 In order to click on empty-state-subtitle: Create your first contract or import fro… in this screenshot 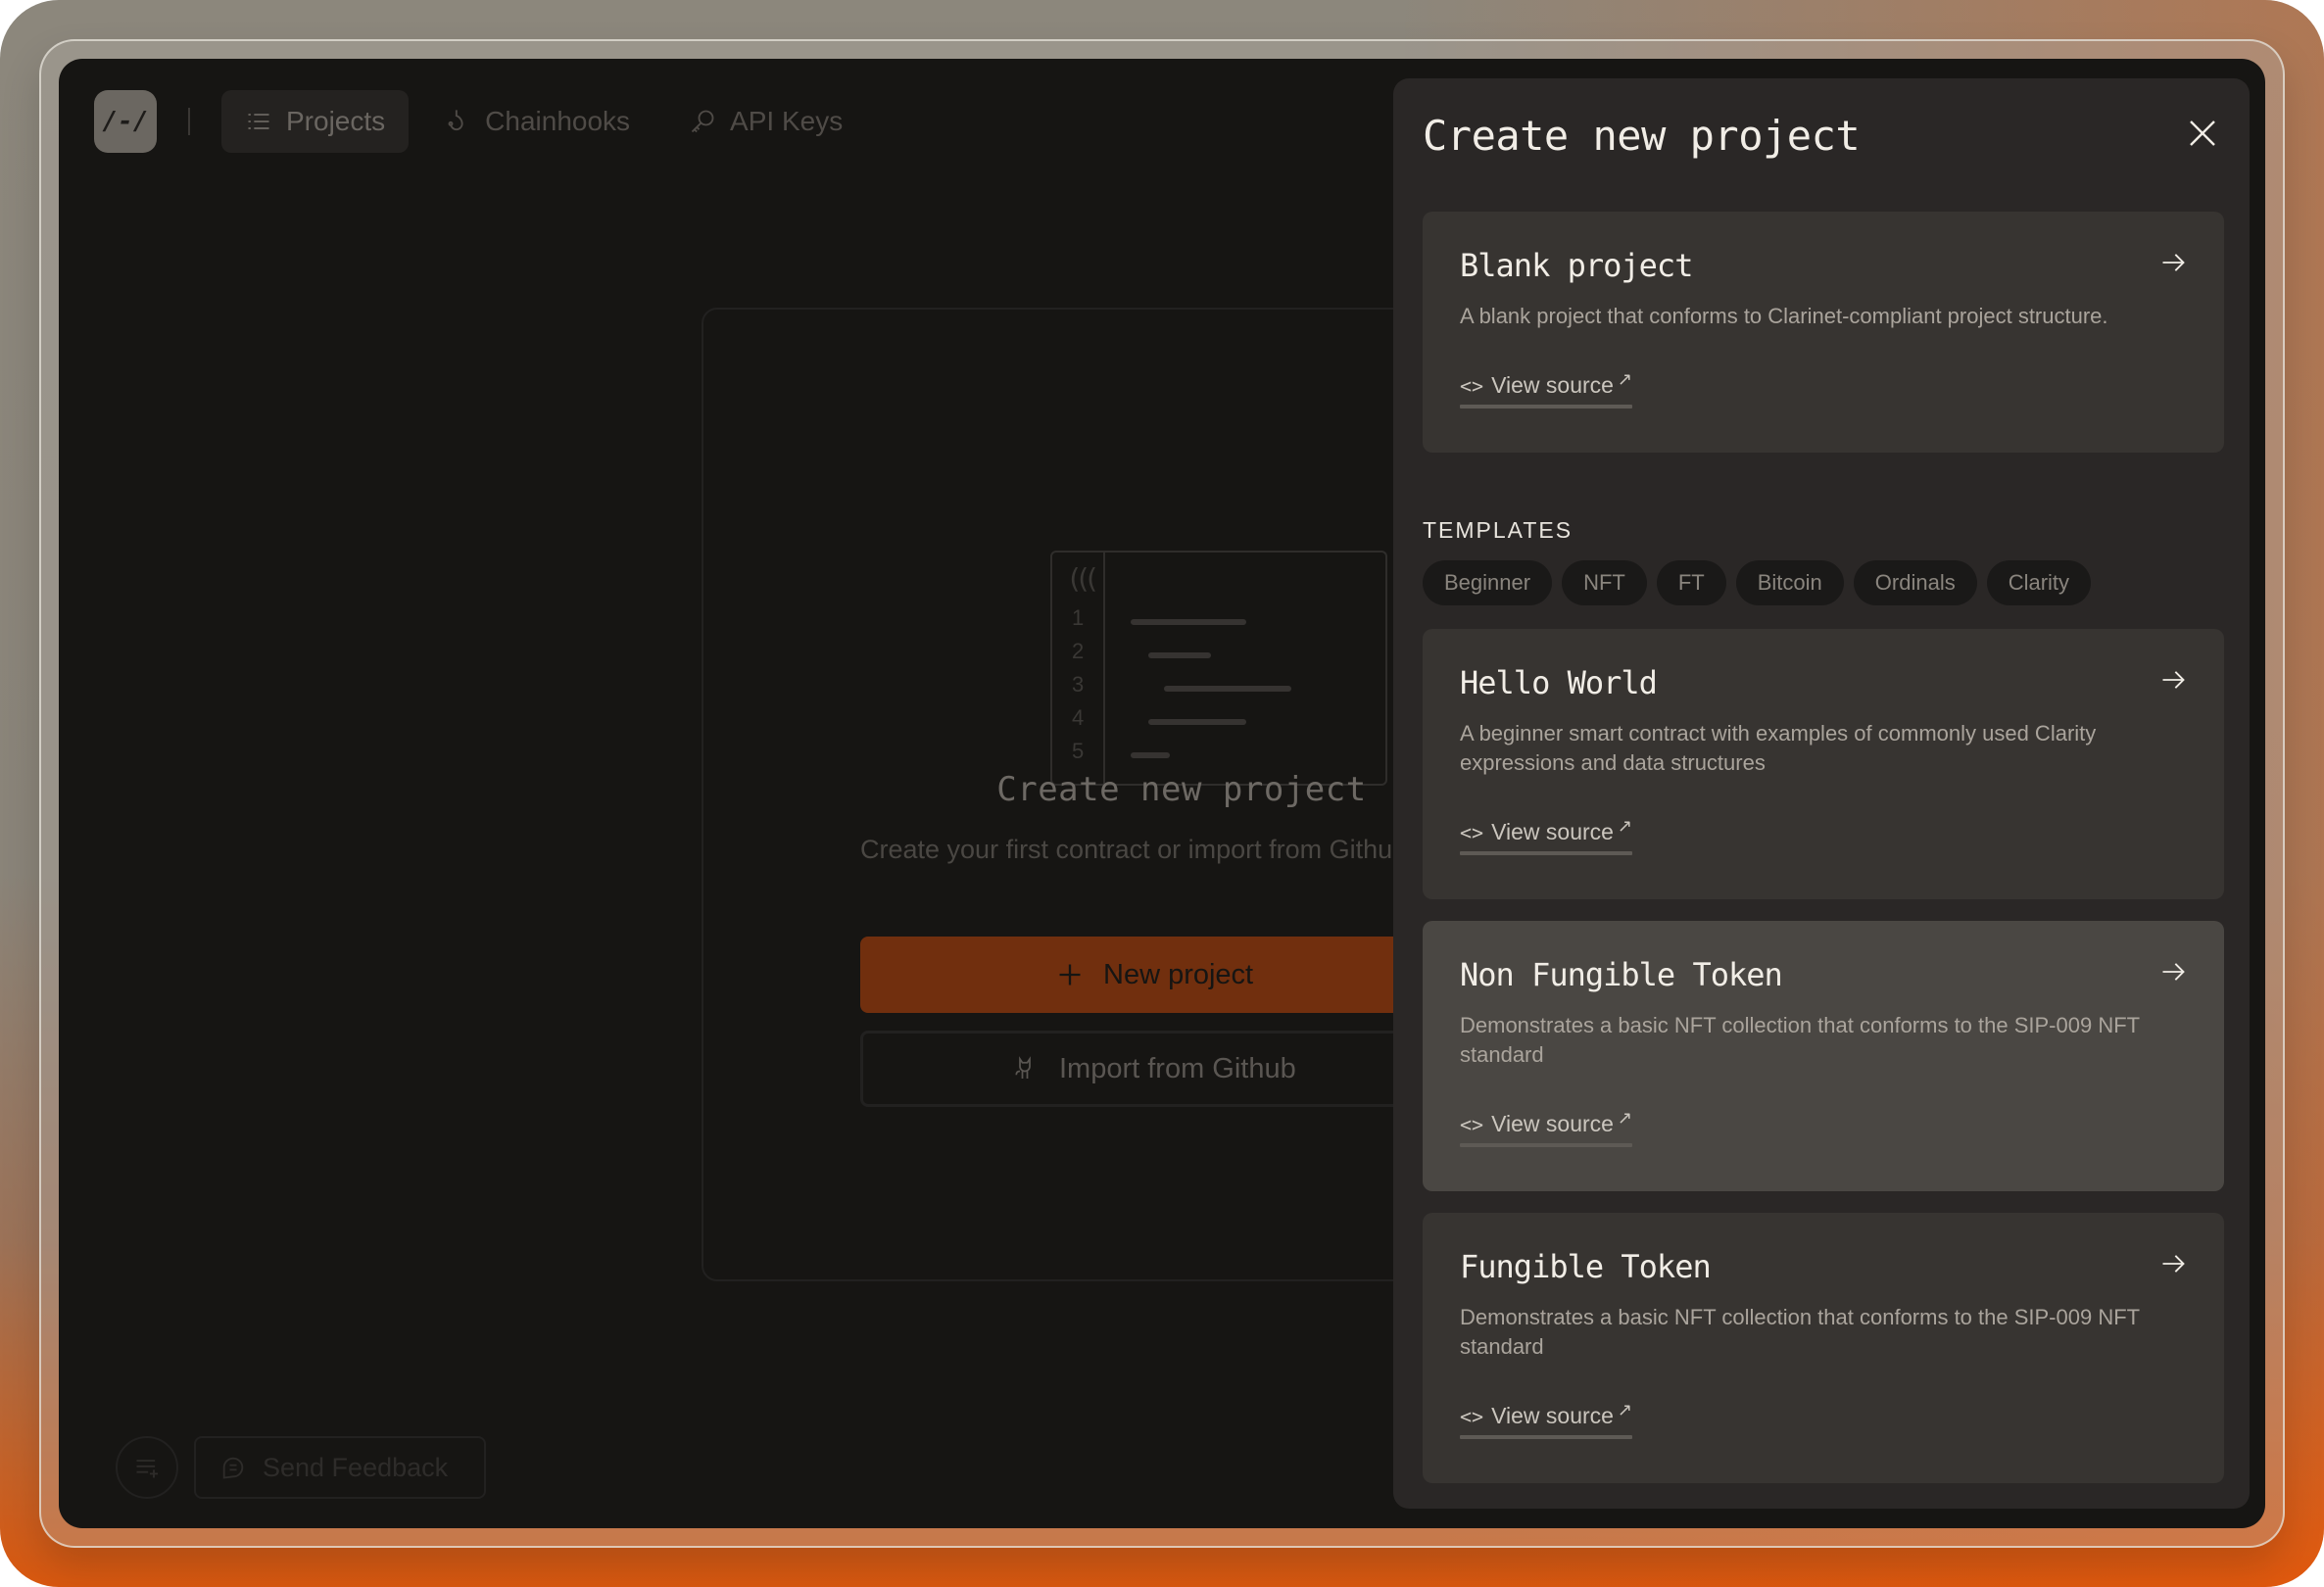, I will do `click(1134, 849)`.